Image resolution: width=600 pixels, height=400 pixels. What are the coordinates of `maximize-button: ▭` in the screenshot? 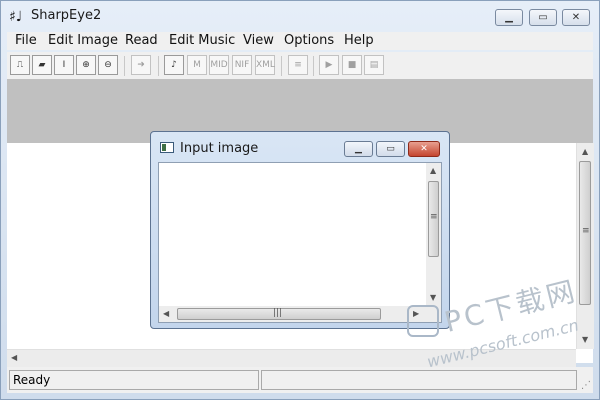 It's located at (543, 17).